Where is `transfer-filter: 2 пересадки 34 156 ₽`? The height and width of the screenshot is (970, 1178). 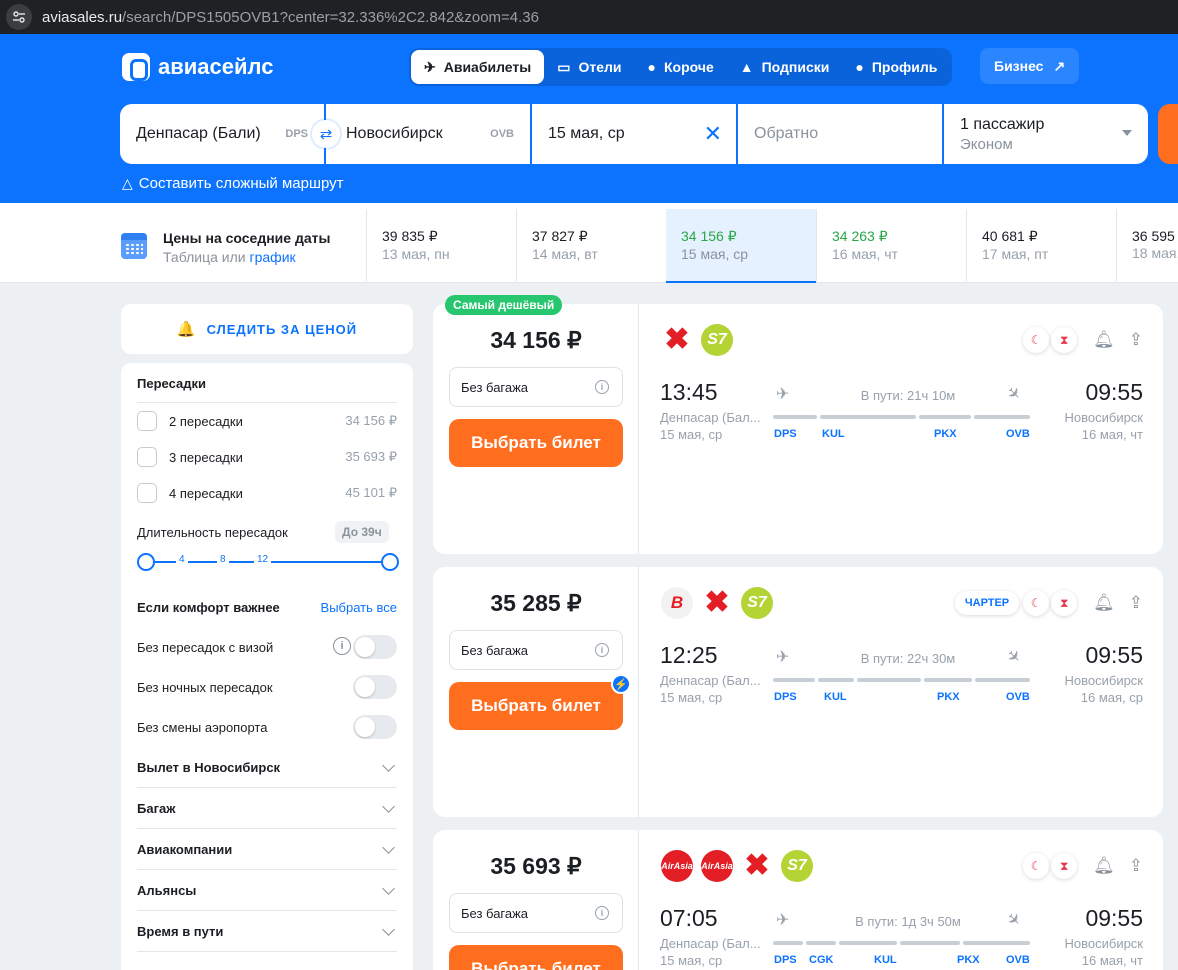 transfer-filter: 2 пересадки 34 156 ₽ is located at coordinates (267, 421).